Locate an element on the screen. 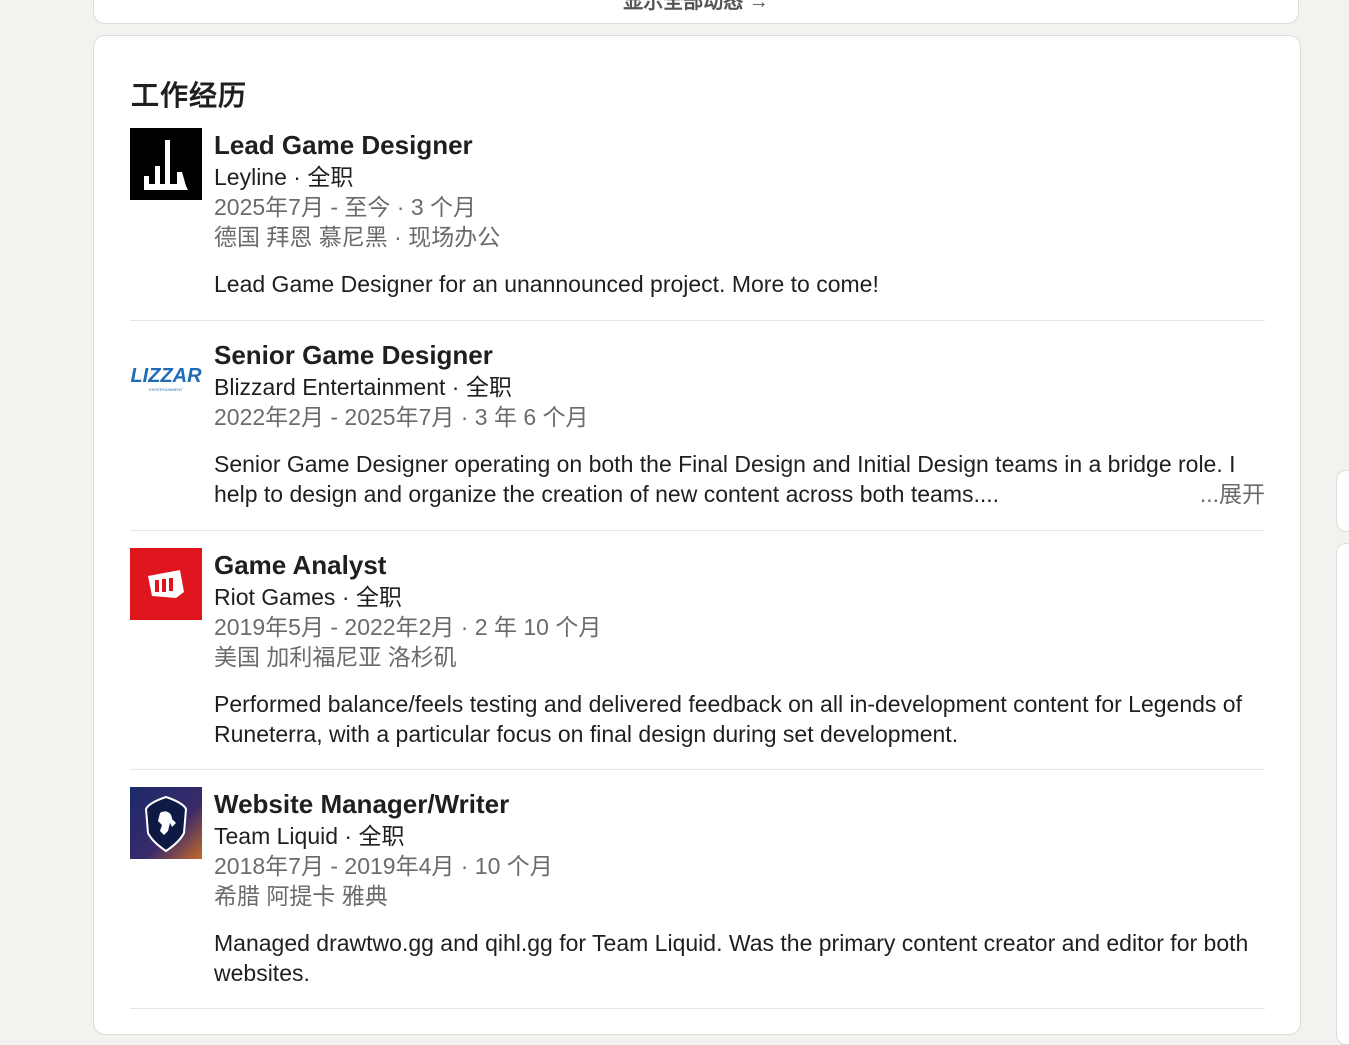  blizzard-logo-icon: BLIZZARD ENTERTAINMENT is located at coordinates (166, 374).